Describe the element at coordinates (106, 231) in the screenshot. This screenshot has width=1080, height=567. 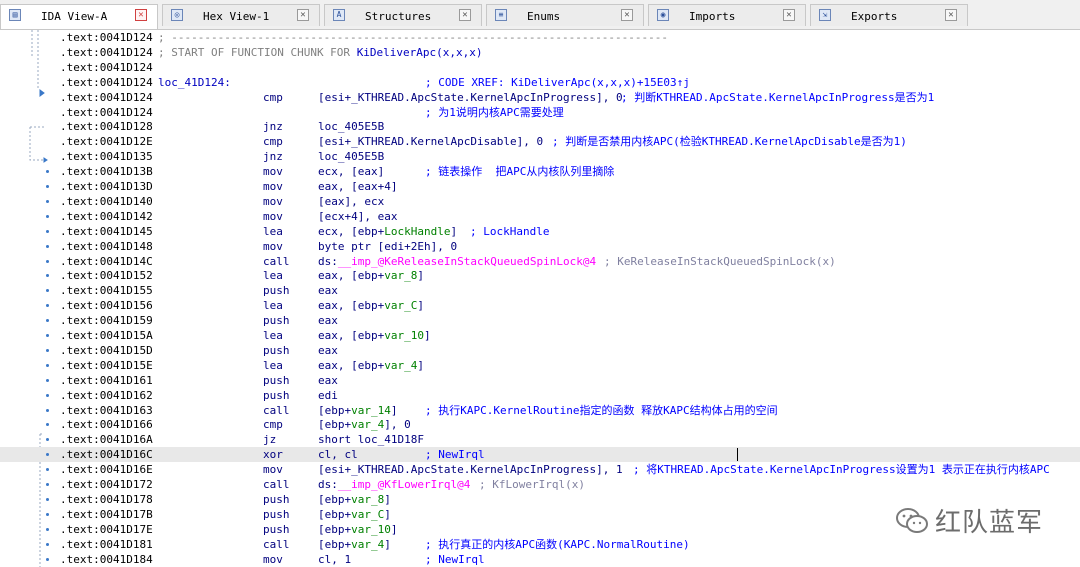
I see `address: .text:0041D145` at that location.